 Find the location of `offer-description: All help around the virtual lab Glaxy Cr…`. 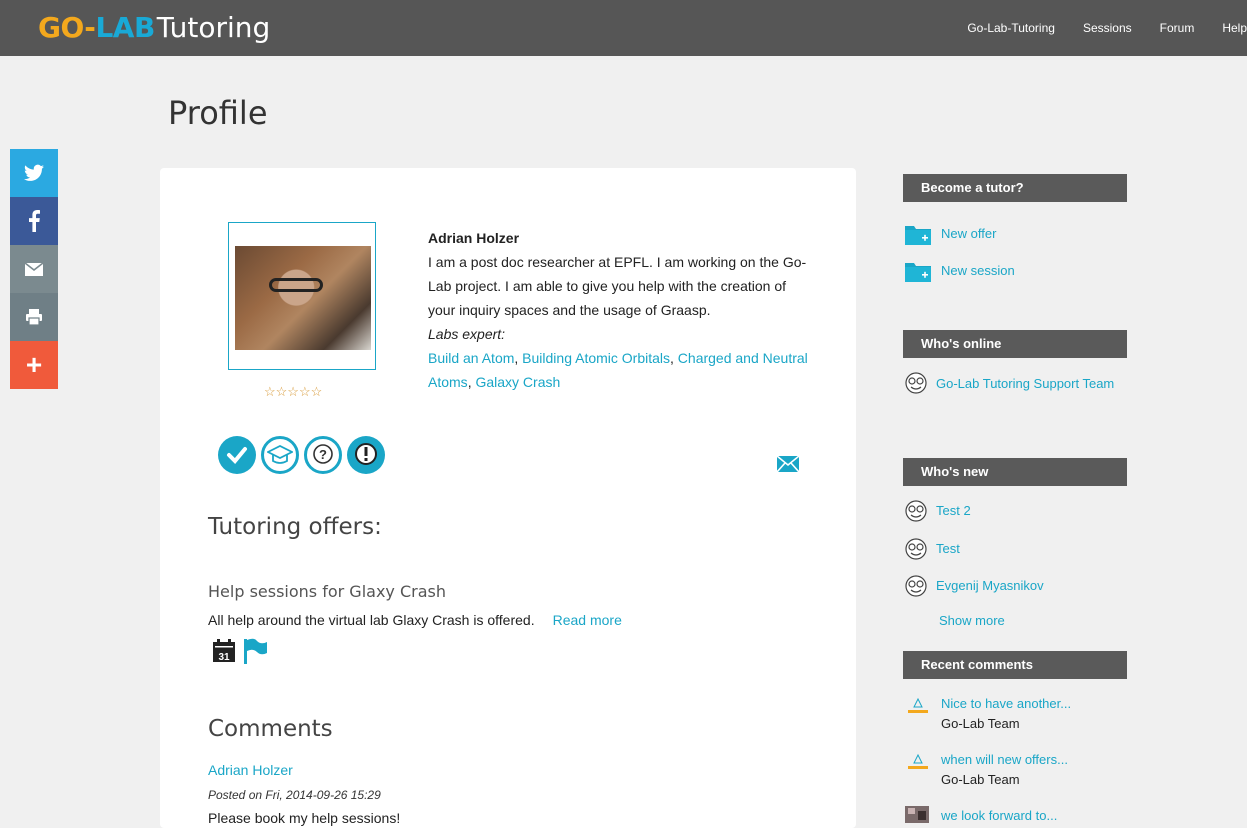

offer-description: All help around the virtual lab Glaxy Cr… is located at coordinates (415, 620).